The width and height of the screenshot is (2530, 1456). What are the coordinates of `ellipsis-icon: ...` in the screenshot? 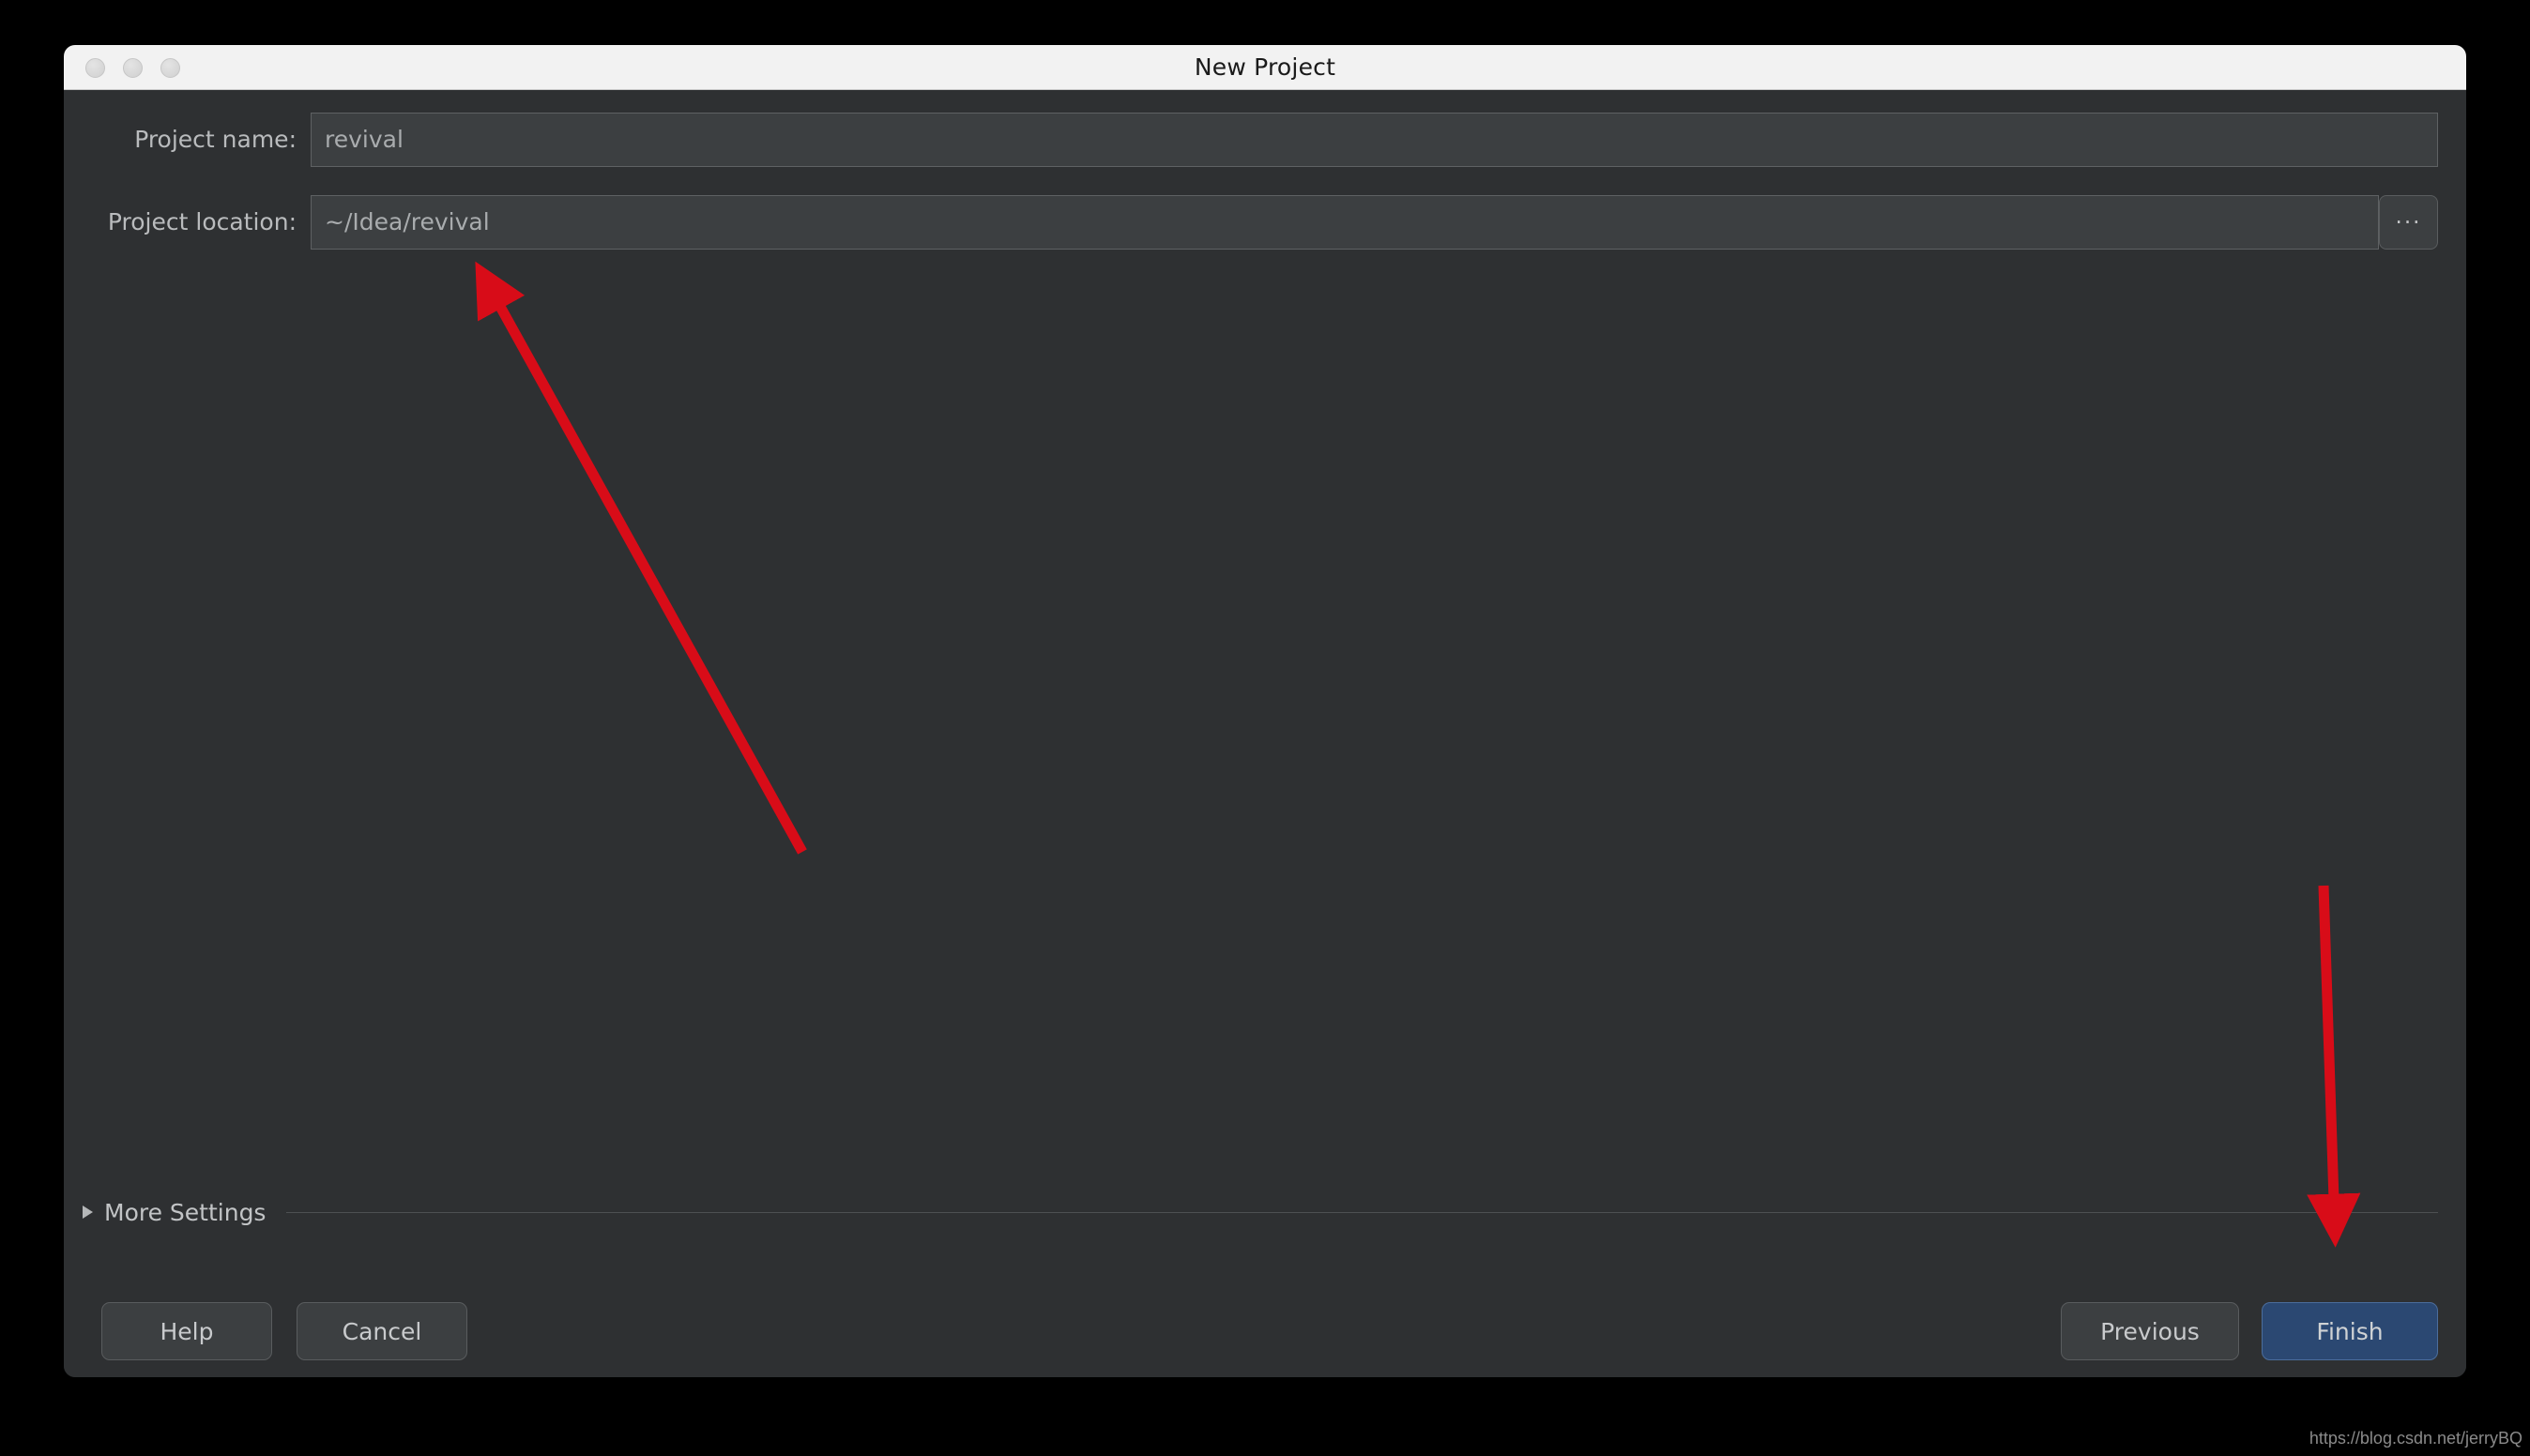 It's located at (2408, 217).